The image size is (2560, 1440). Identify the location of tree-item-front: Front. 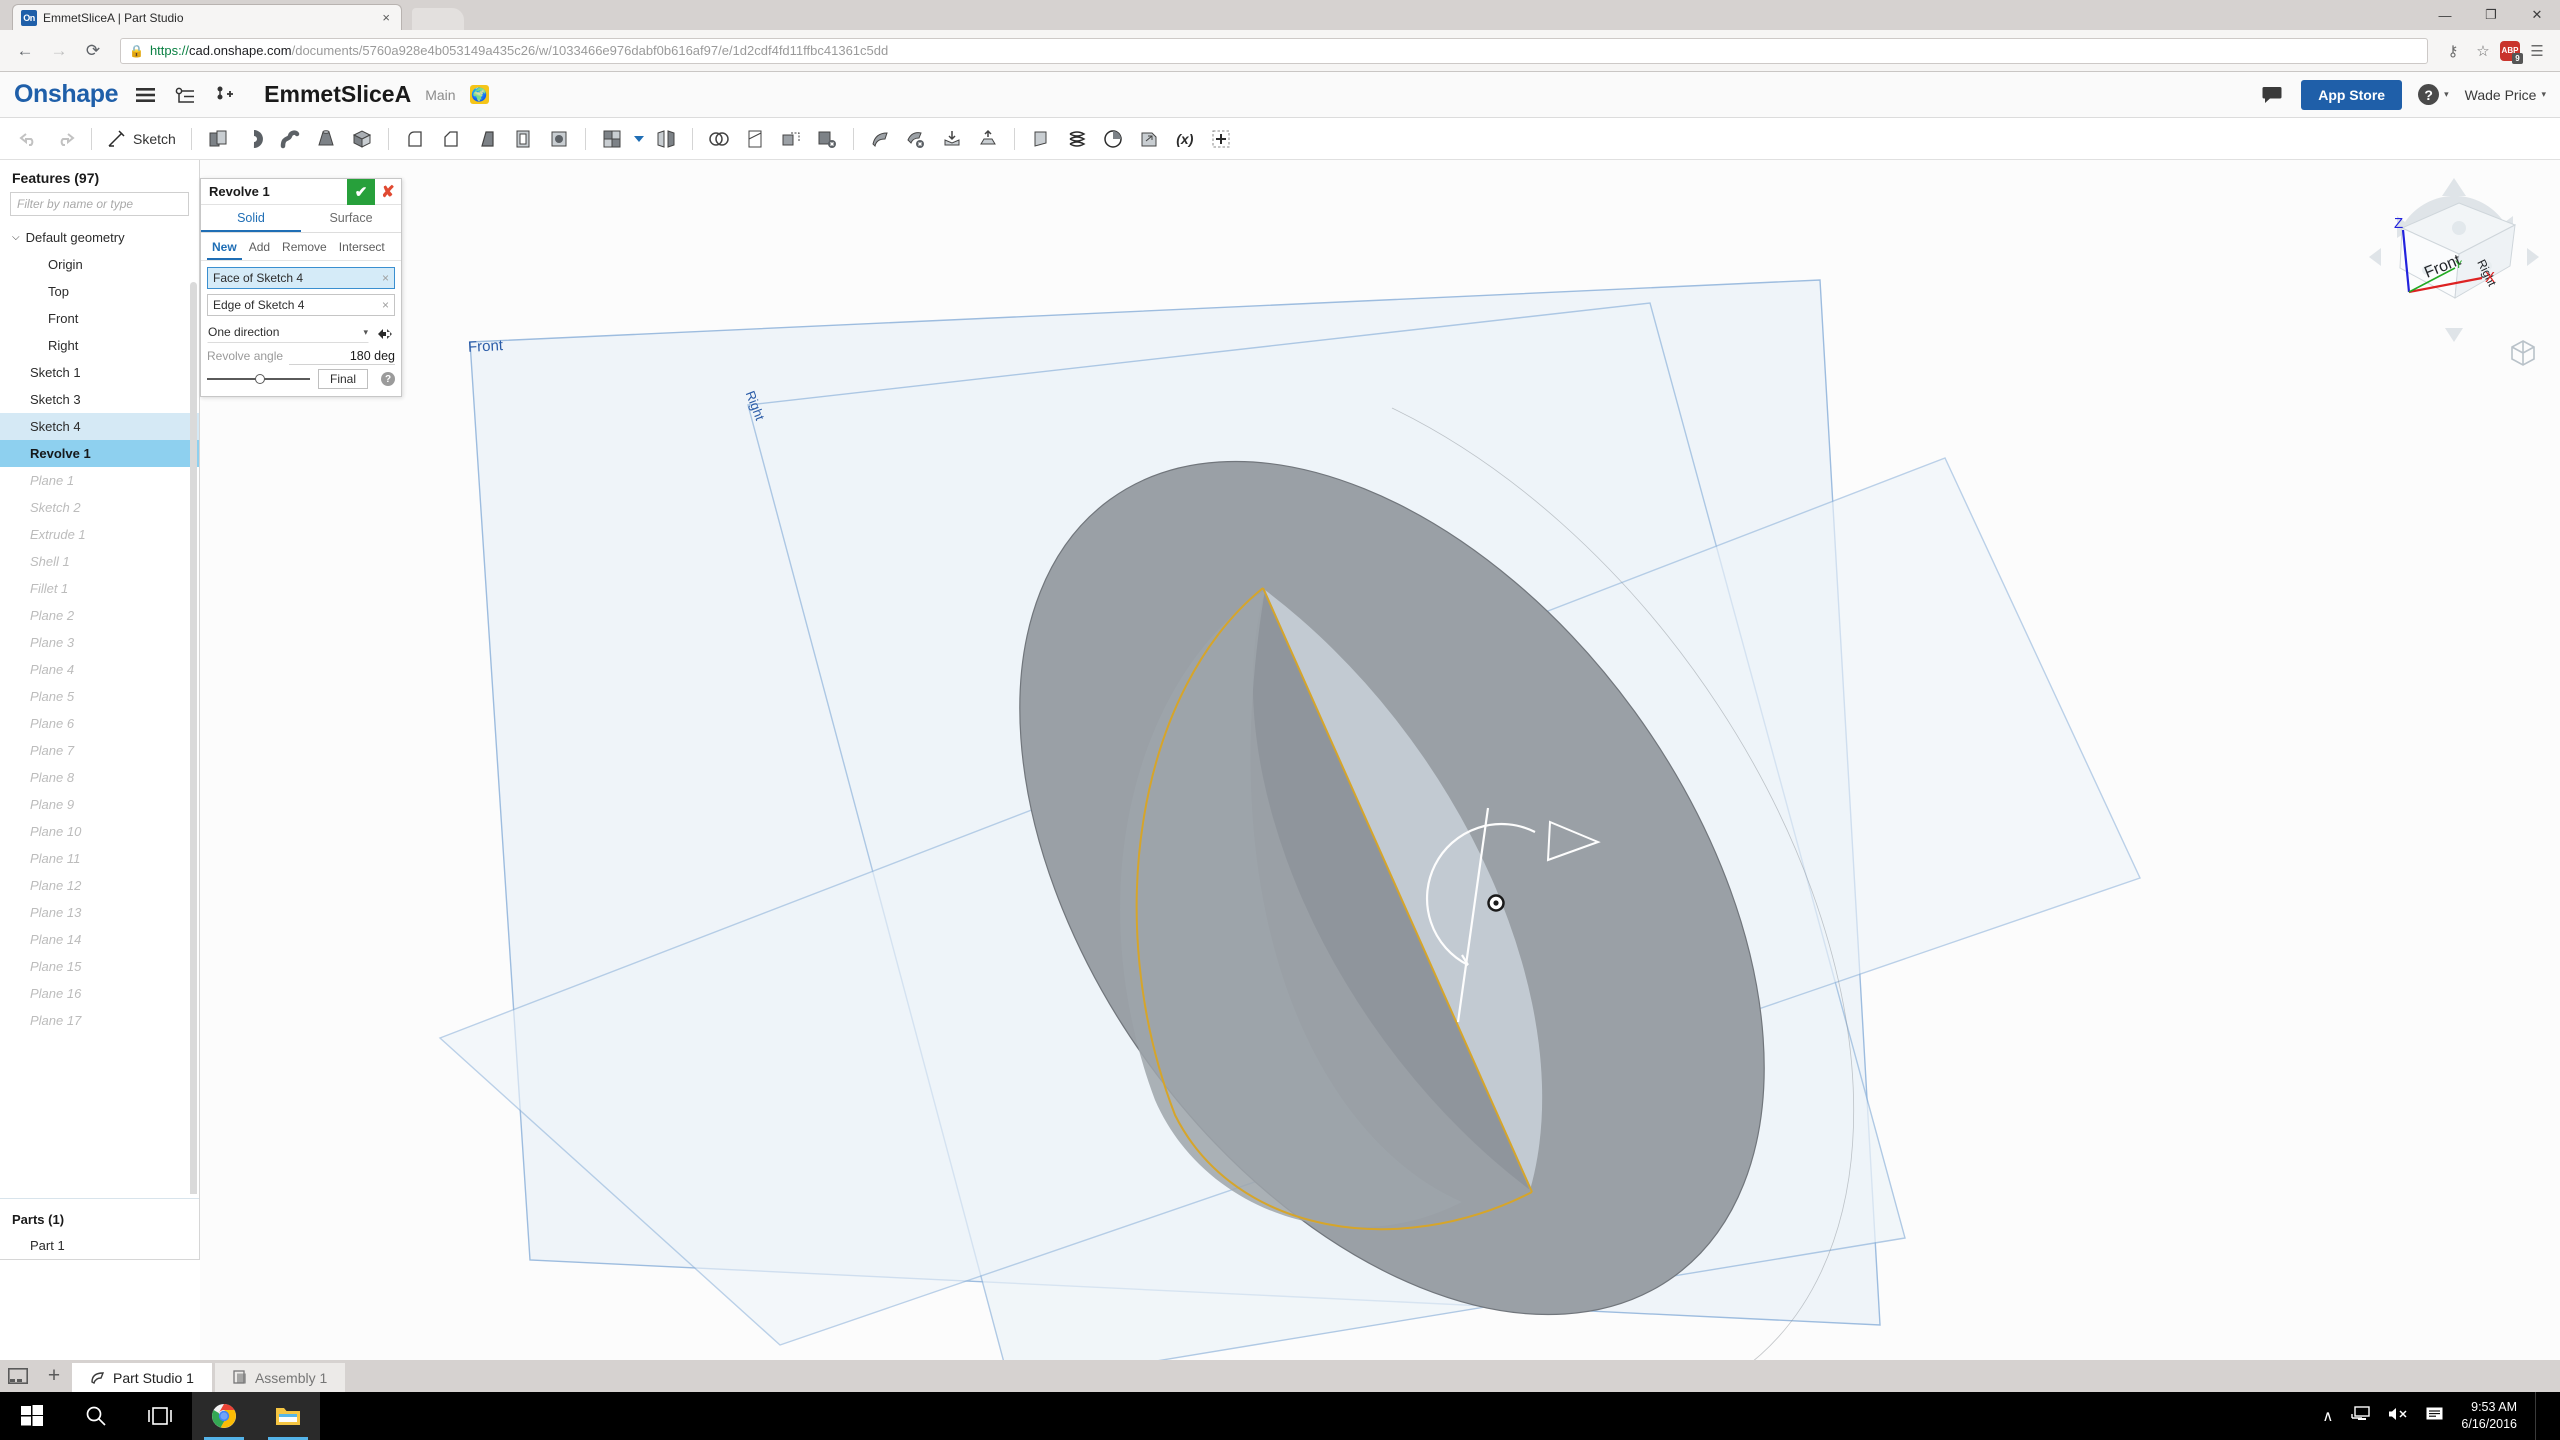
(99, 318).